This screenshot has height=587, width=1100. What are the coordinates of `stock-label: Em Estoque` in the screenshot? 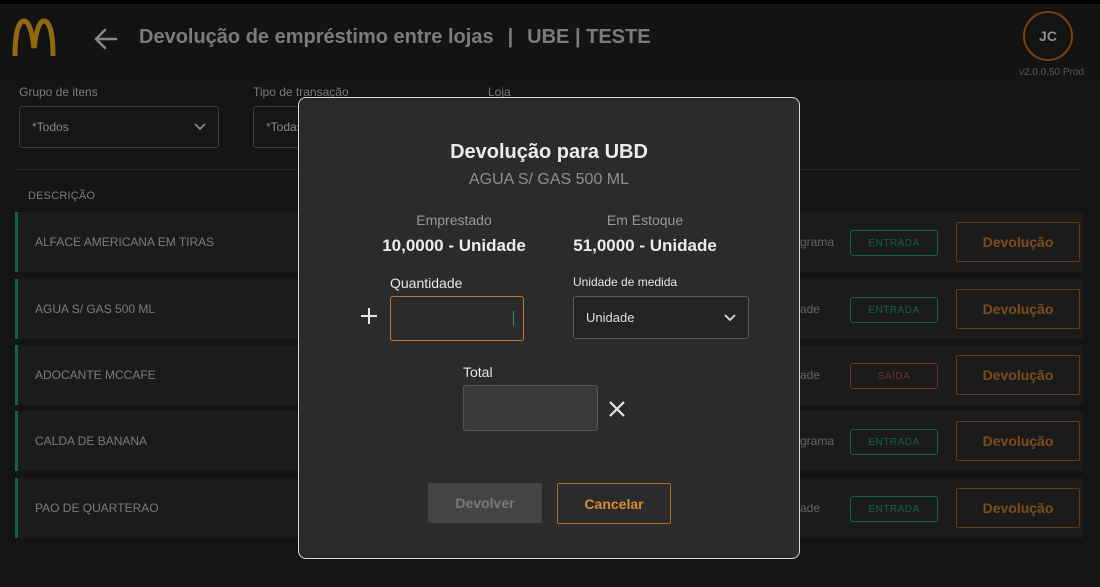 It's located at (645, 220).